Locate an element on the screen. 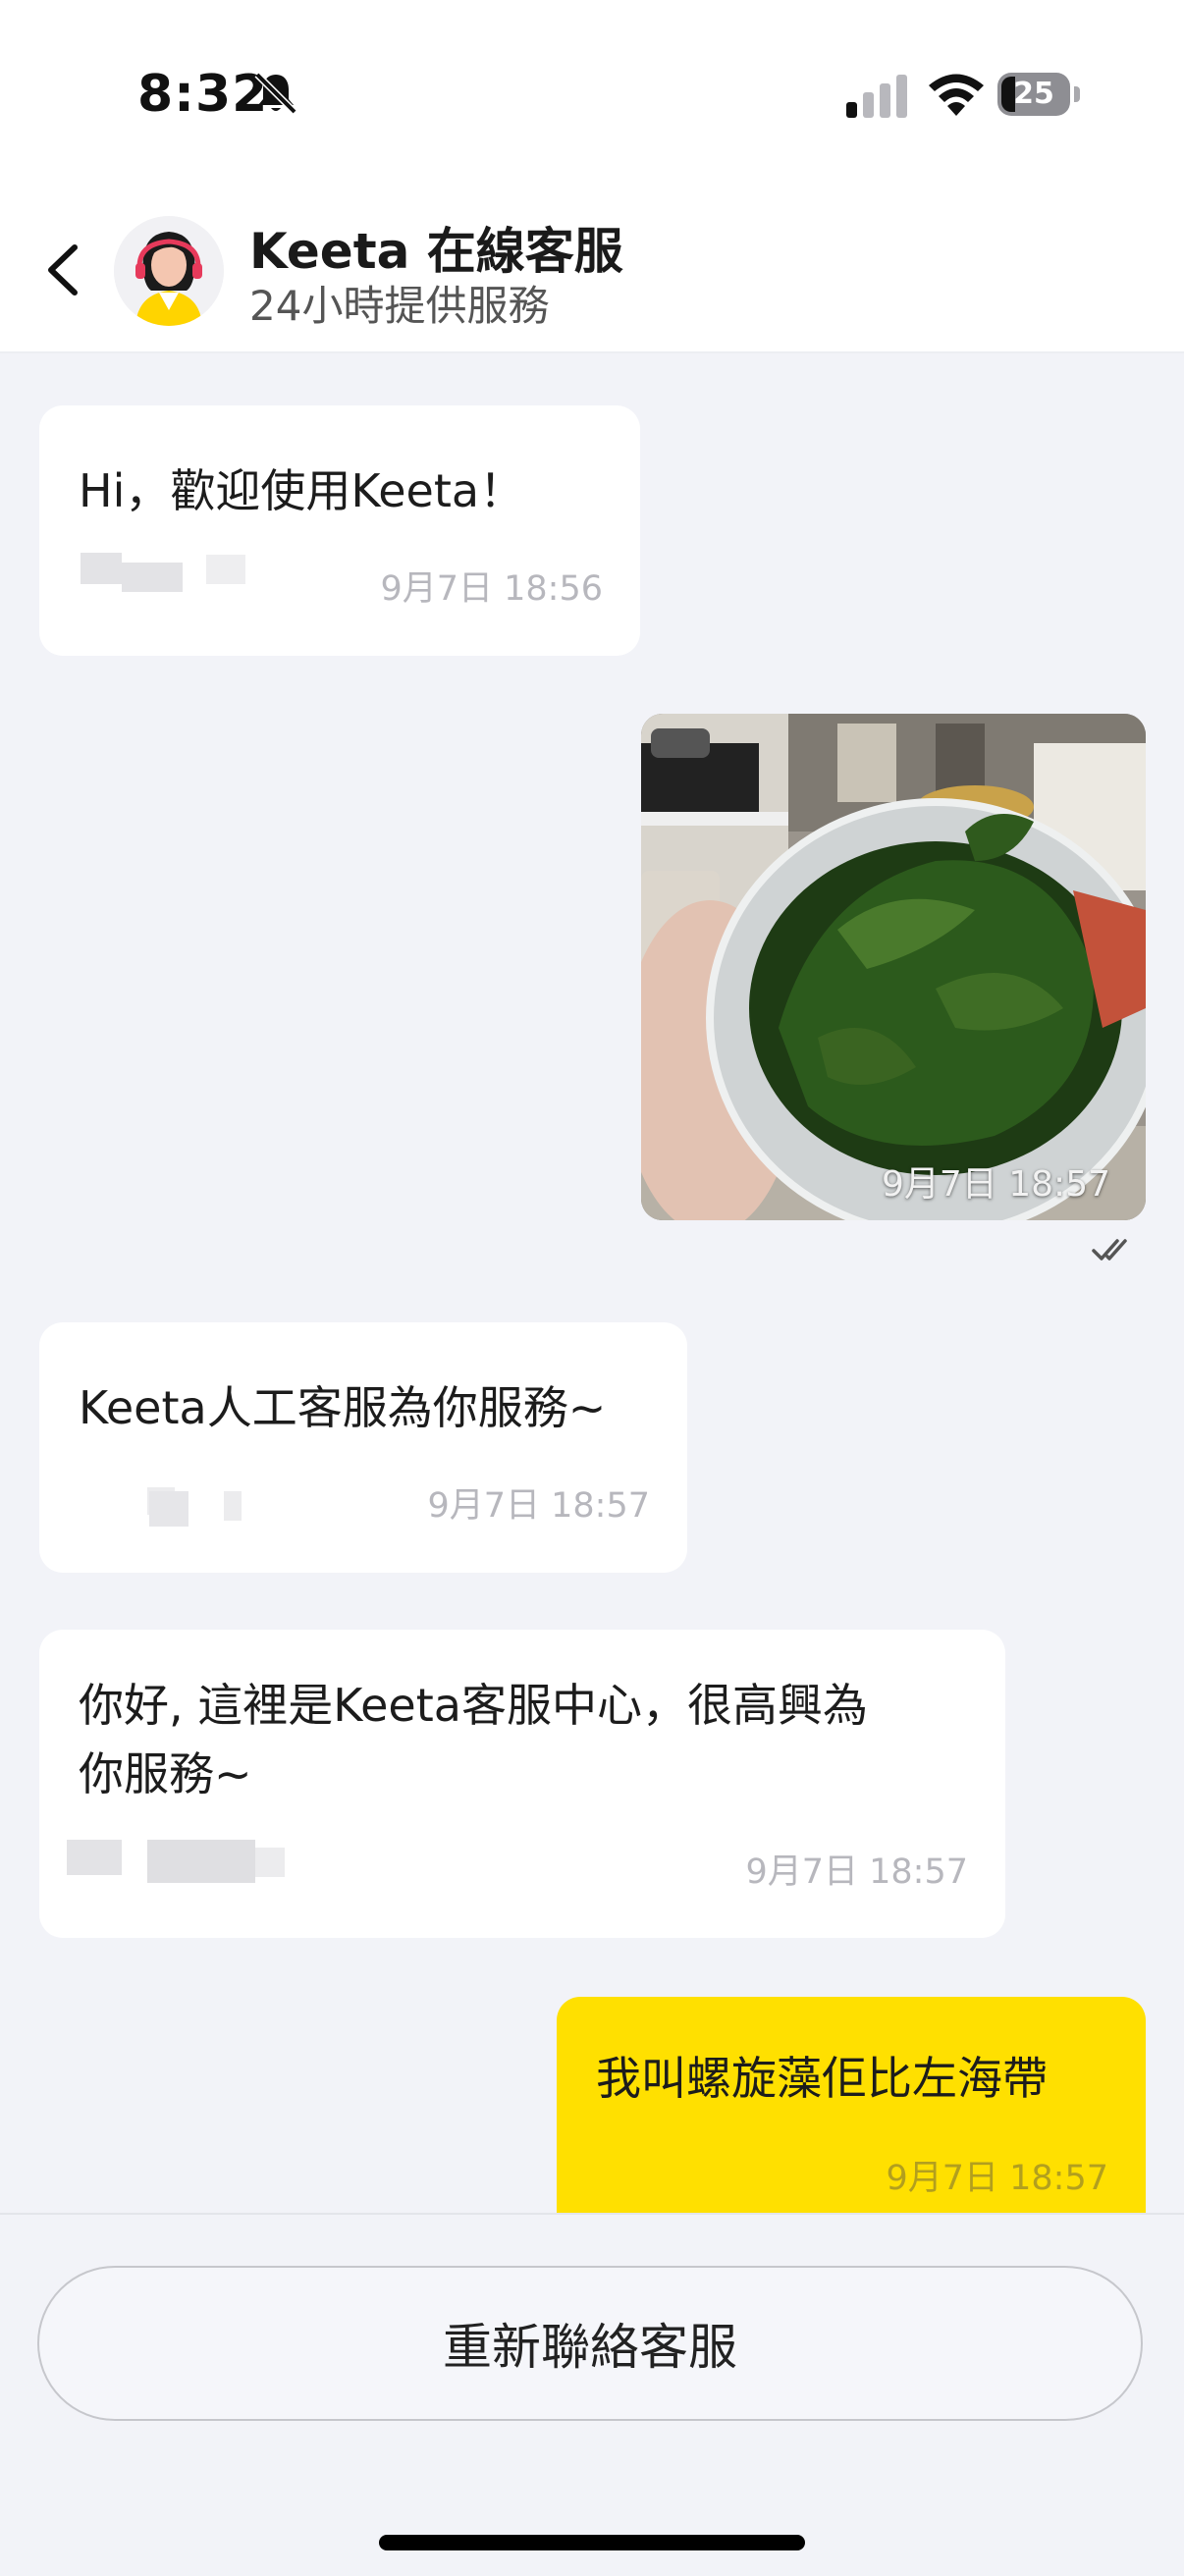  bell-slash-icon is located at coordinates (275, 93).